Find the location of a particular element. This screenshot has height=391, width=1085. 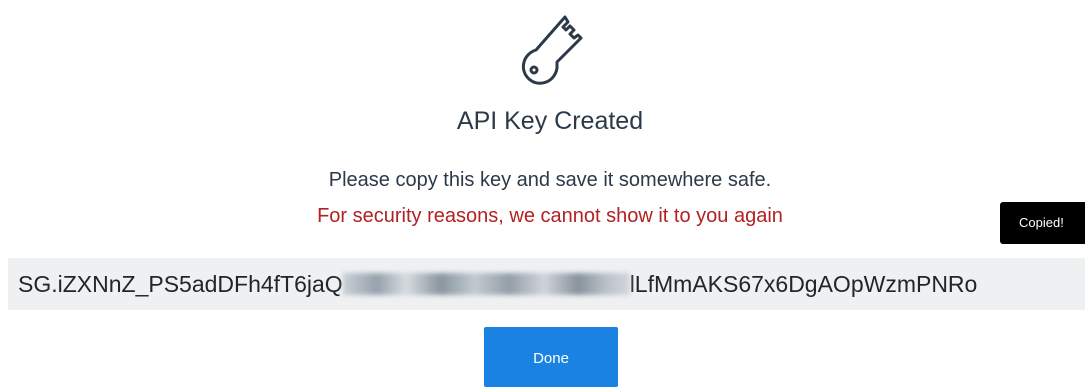

copied-tooltip: Copied! is located at coordinates (1042, 223).